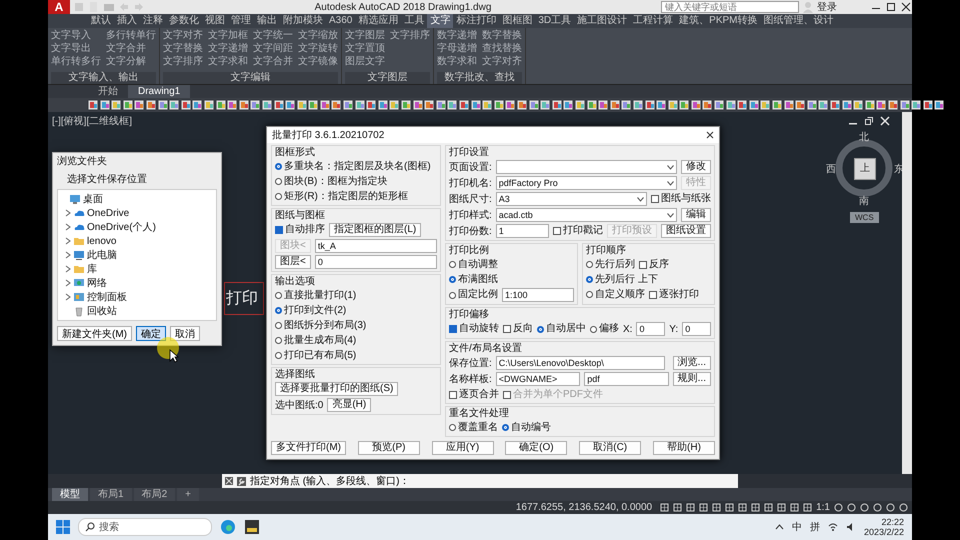 The height and width of the screenshot is (540, 960). What do you see at coordinates (586, 215) in the screenshot?
I see `dropdown: acad.ctb` at bounding box center [586, 215].